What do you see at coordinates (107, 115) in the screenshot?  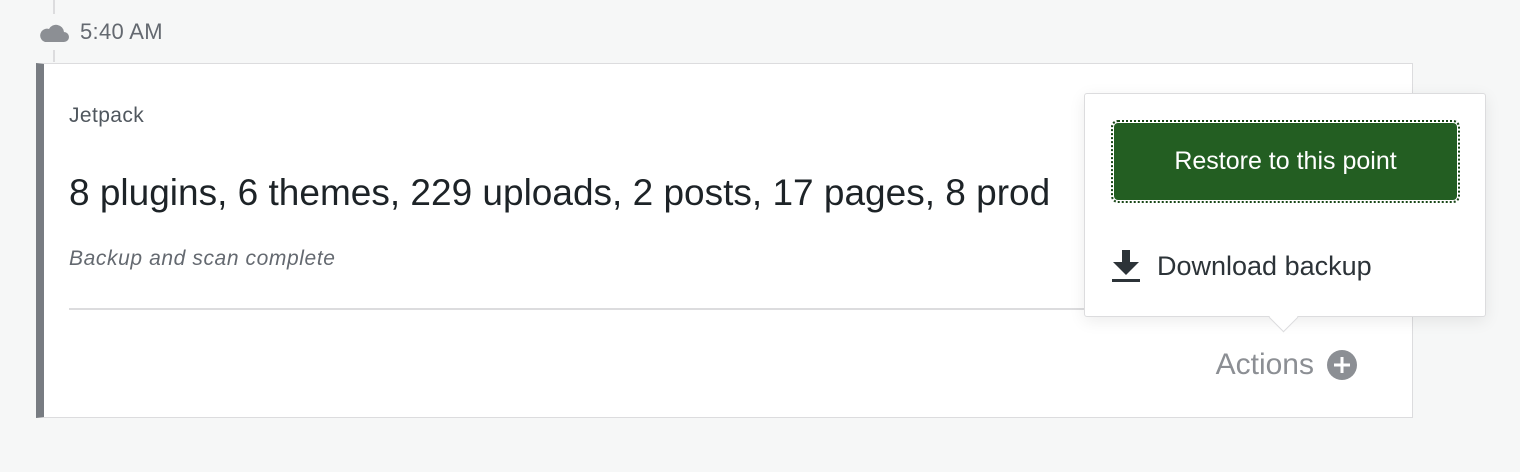 I see `event-source: Jetpack` at bounding box center [107, 115].